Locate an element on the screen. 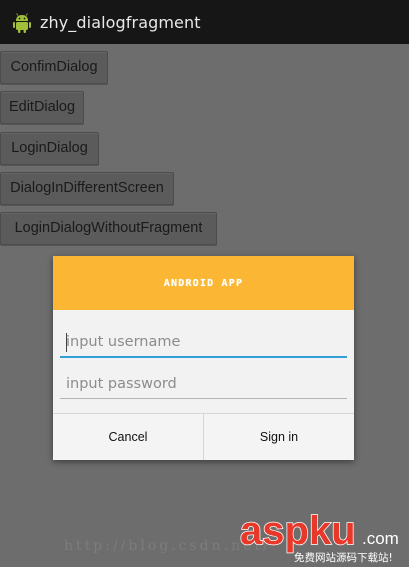 The height and width of the screenshot is (567, 409). login-dialog-without-fragment-button: LoginDialogWithoutFragment is located at coordinates (108, 228).